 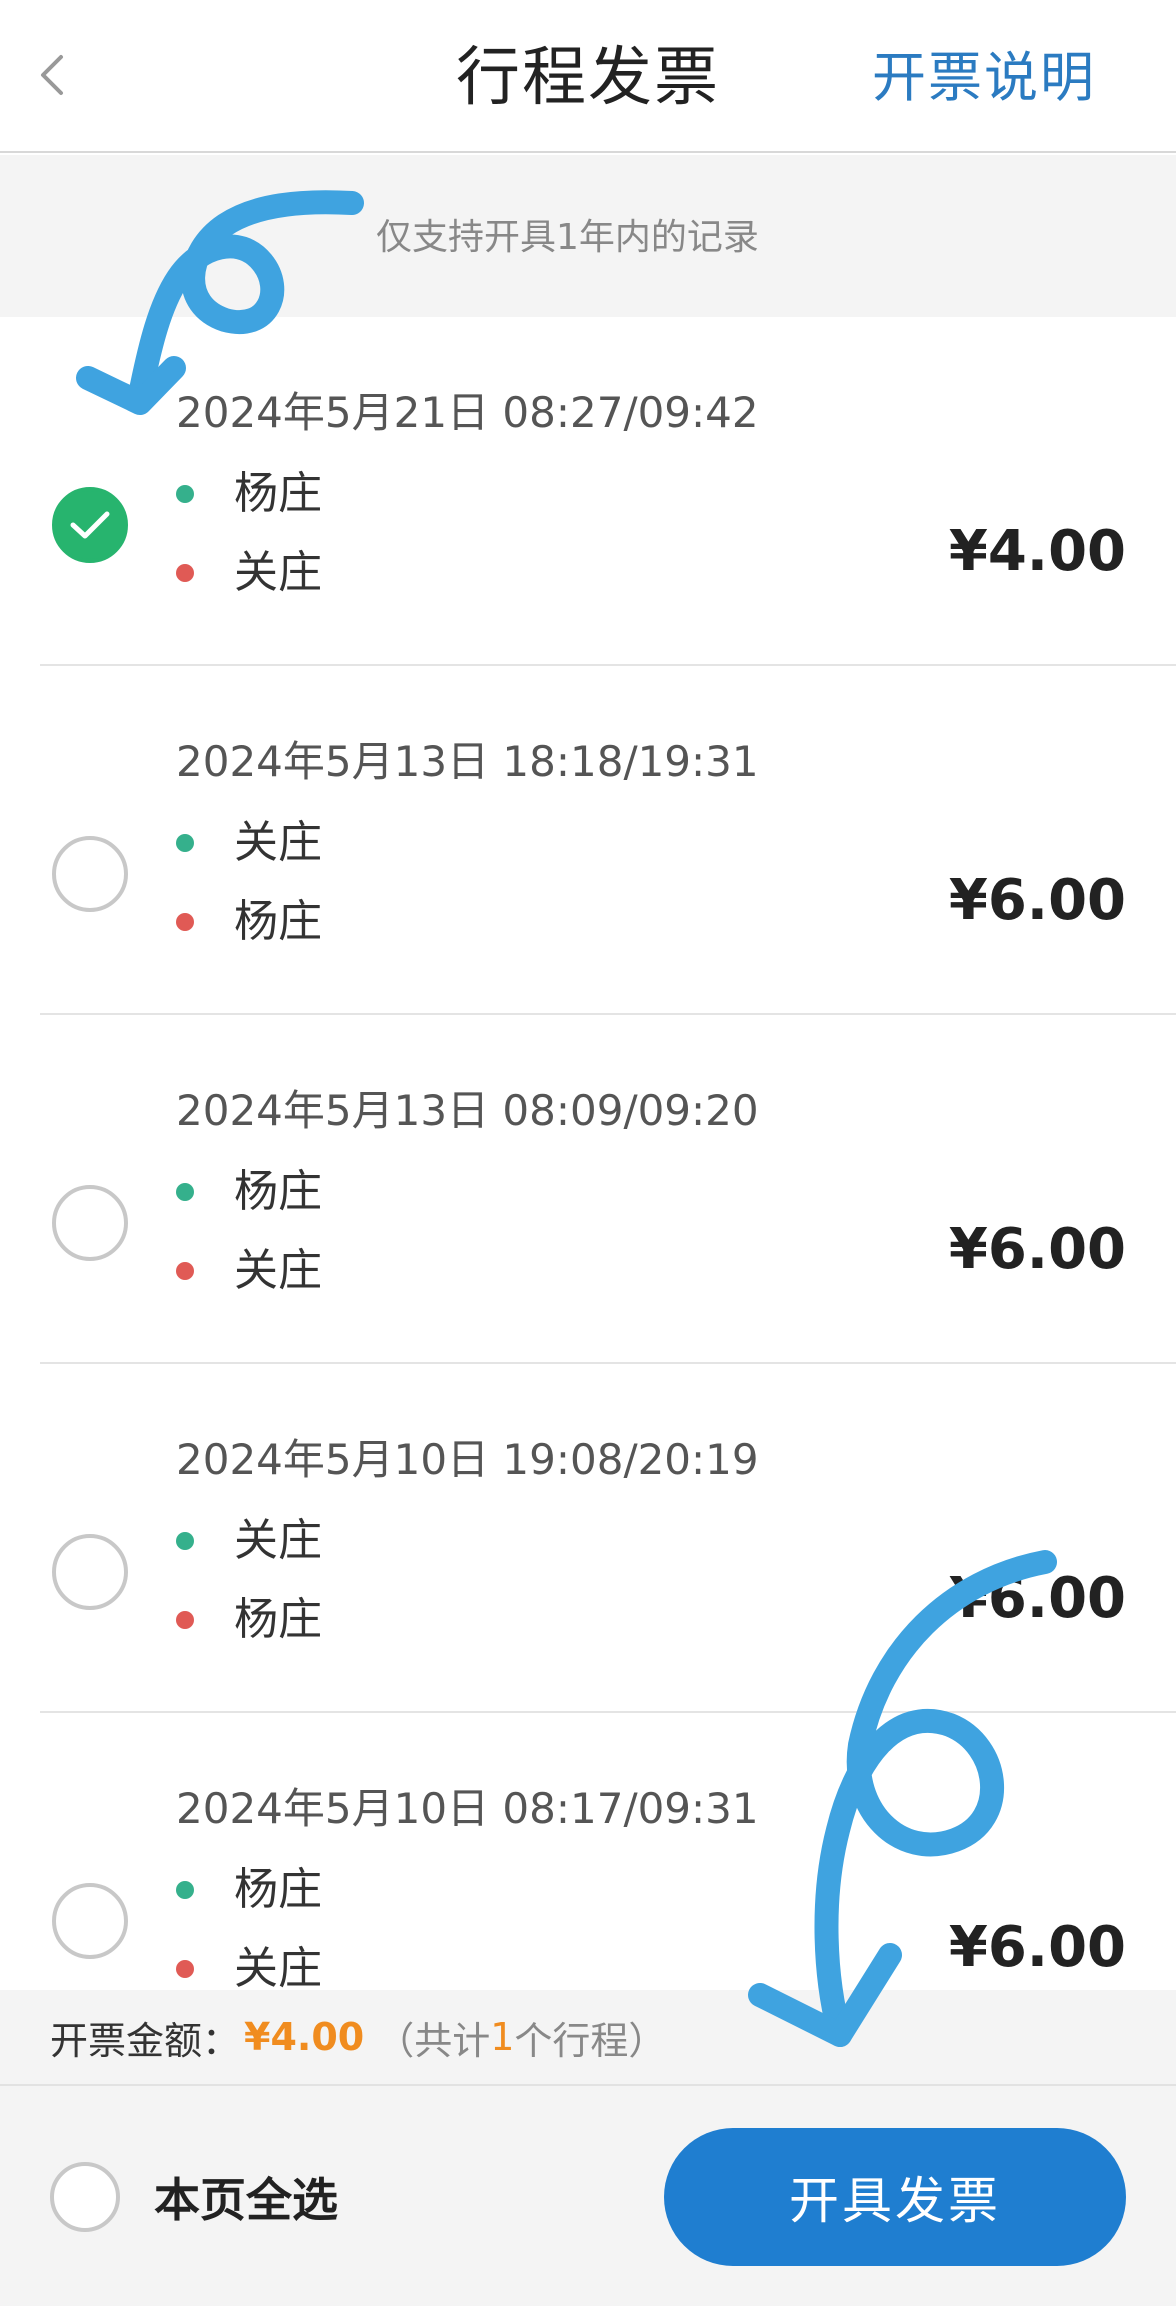 I want to click on select-all-toggle: 本页全选, so click(x=194, y=2197).